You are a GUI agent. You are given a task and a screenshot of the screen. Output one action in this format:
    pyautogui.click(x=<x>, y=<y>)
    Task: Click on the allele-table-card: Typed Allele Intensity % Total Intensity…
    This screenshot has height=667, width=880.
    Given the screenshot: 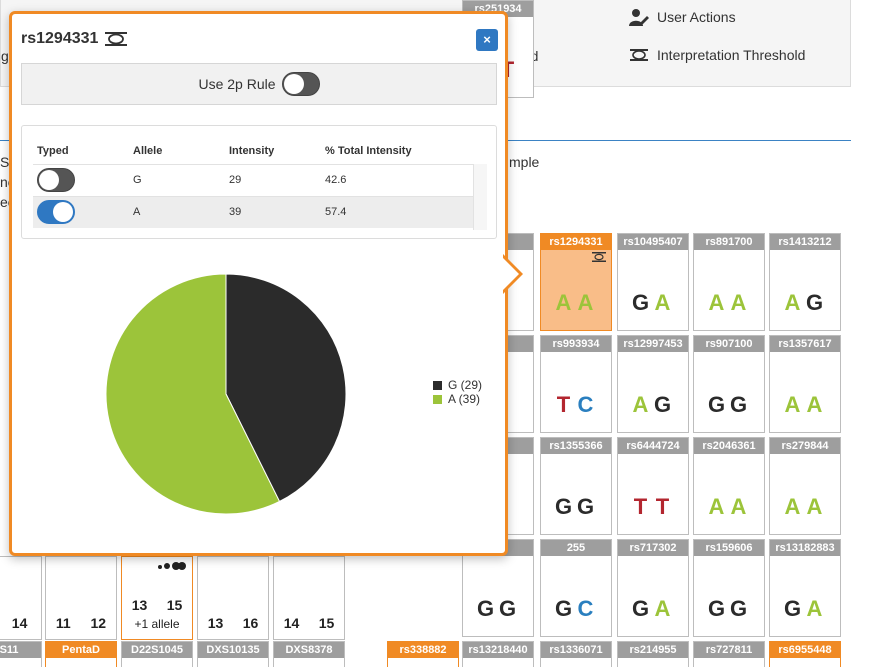 What is the action you would take?
    pyautogui.click(x=259, y=182)
    